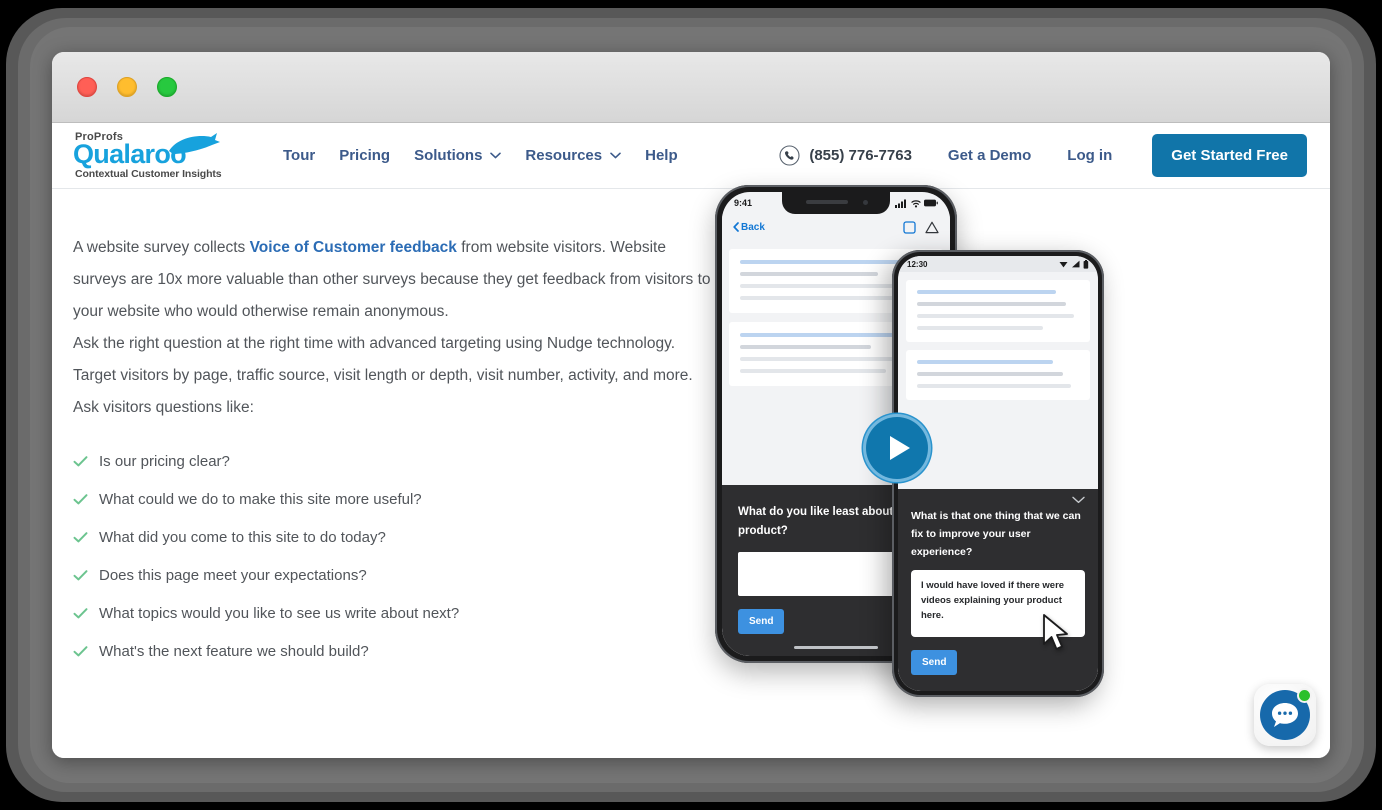 This screenshot has height=810, width=1382. I want to click on home-indicator, so click(836, 647).